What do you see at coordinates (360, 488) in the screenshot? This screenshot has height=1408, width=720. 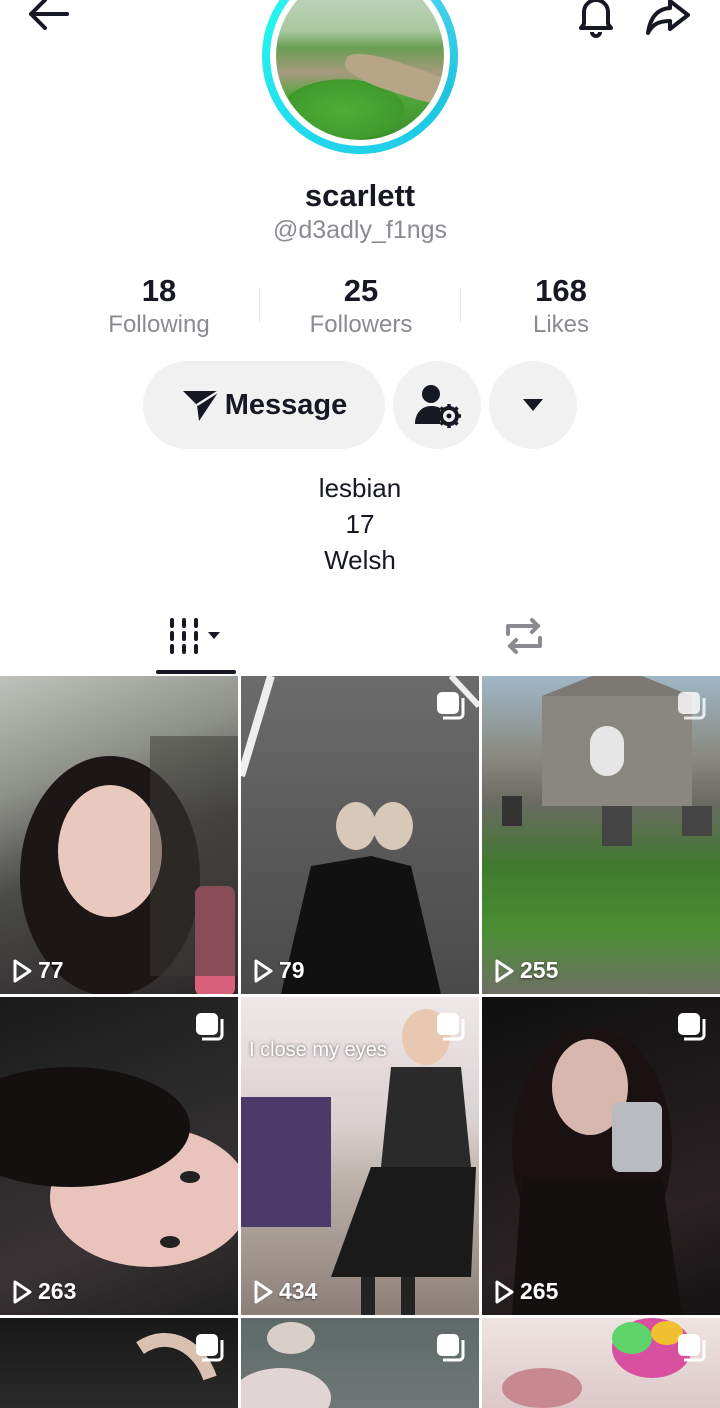 I see `bio-line: lesbian` at bounding box center [360, 488].